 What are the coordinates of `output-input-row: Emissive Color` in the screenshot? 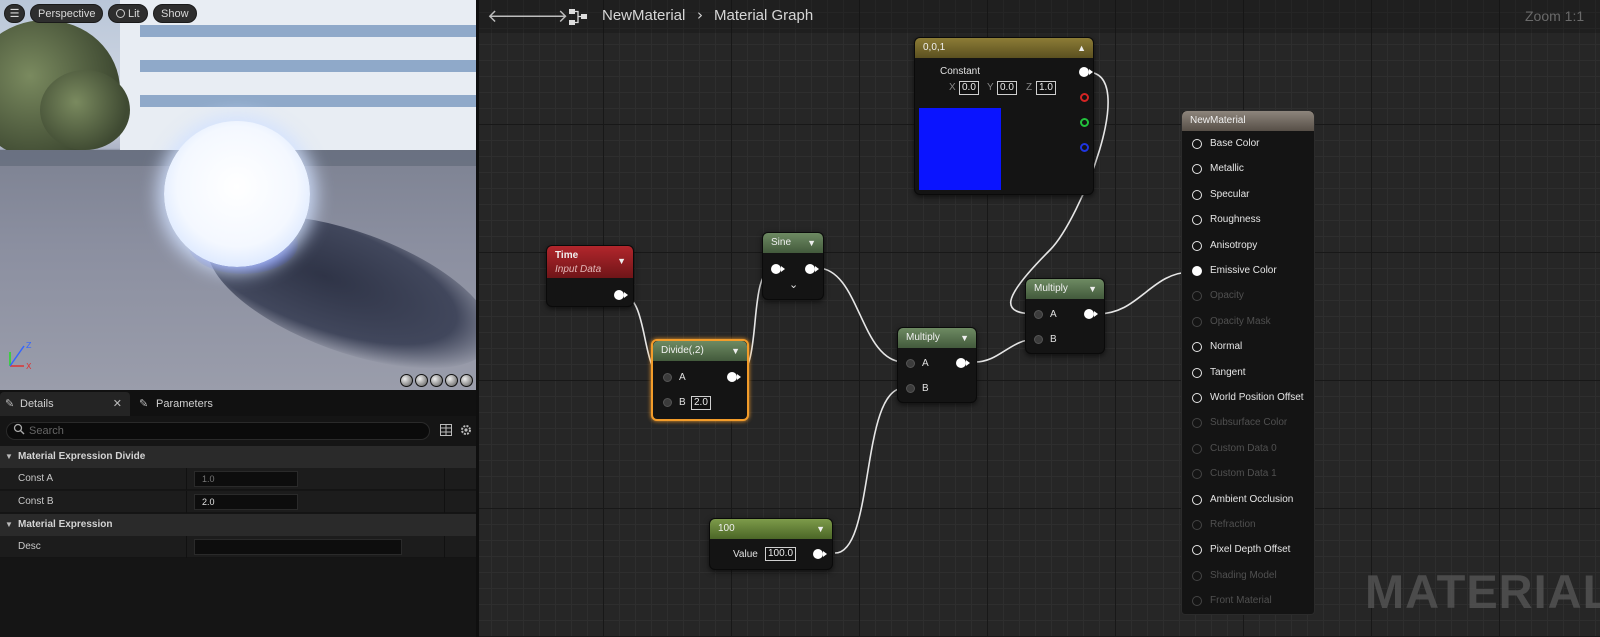 It's located at (1234, 271).